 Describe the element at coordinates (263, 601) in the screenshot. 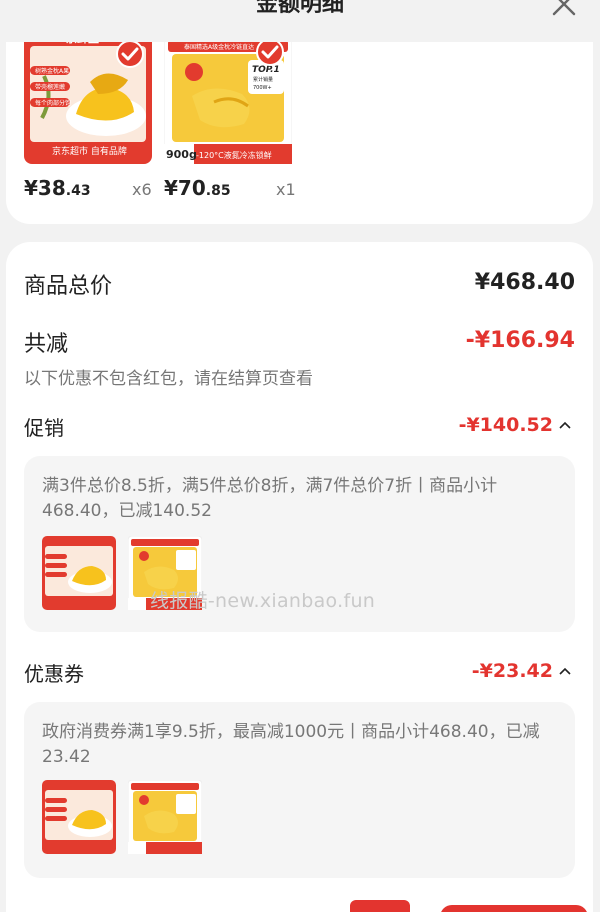

I see `watermark-text: 线报酷-new.xianbao.fun` at that location.